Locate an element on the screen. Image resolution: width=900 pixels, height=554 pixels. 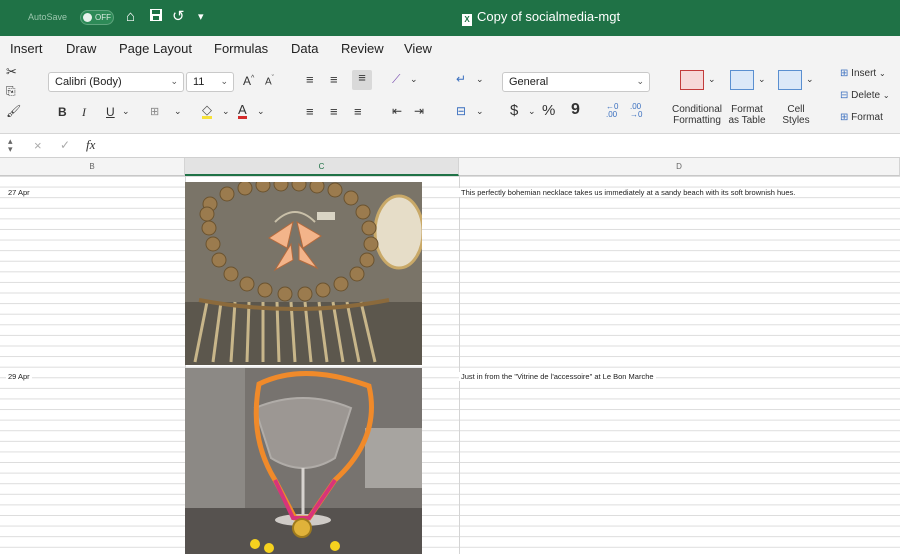
font-size-value: 11 is located at coordinates (199, 82).